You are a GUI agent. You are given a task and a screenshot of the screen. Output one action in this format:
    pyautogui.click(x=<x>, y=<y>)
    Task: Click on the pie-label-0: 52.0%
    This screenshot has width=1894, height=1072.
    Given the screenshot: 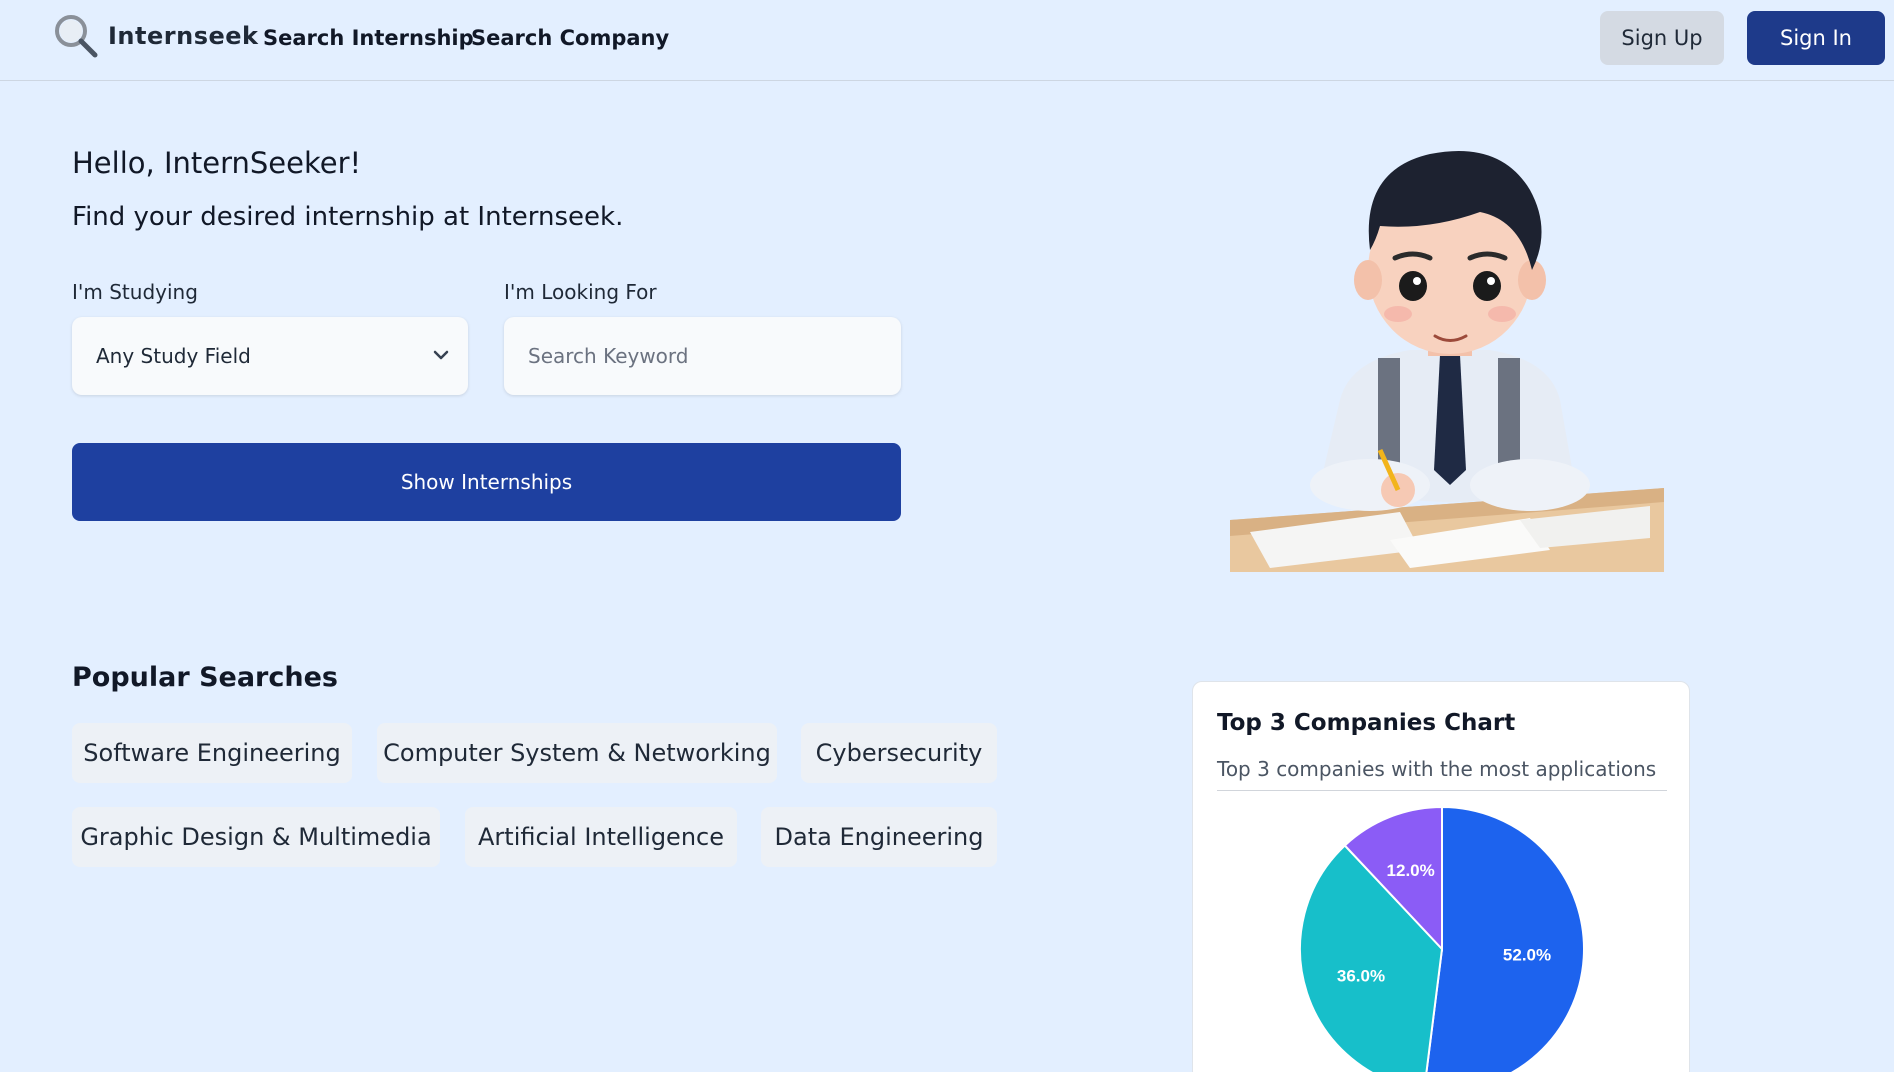 What is the action you would take?
    pyautogui.click(x=1527, y=954)
    